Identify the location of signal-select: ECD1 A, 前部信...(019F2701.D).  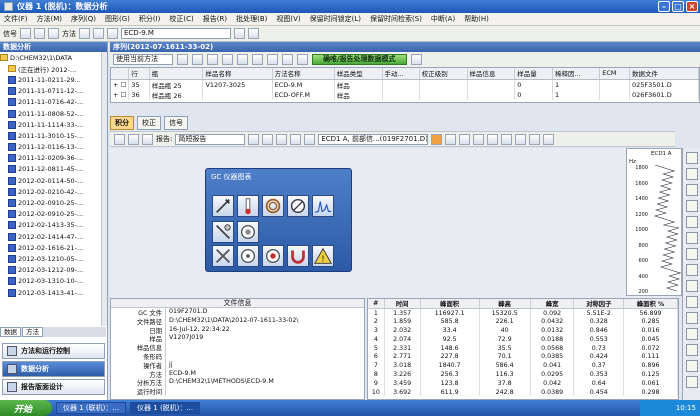
(373, 139).